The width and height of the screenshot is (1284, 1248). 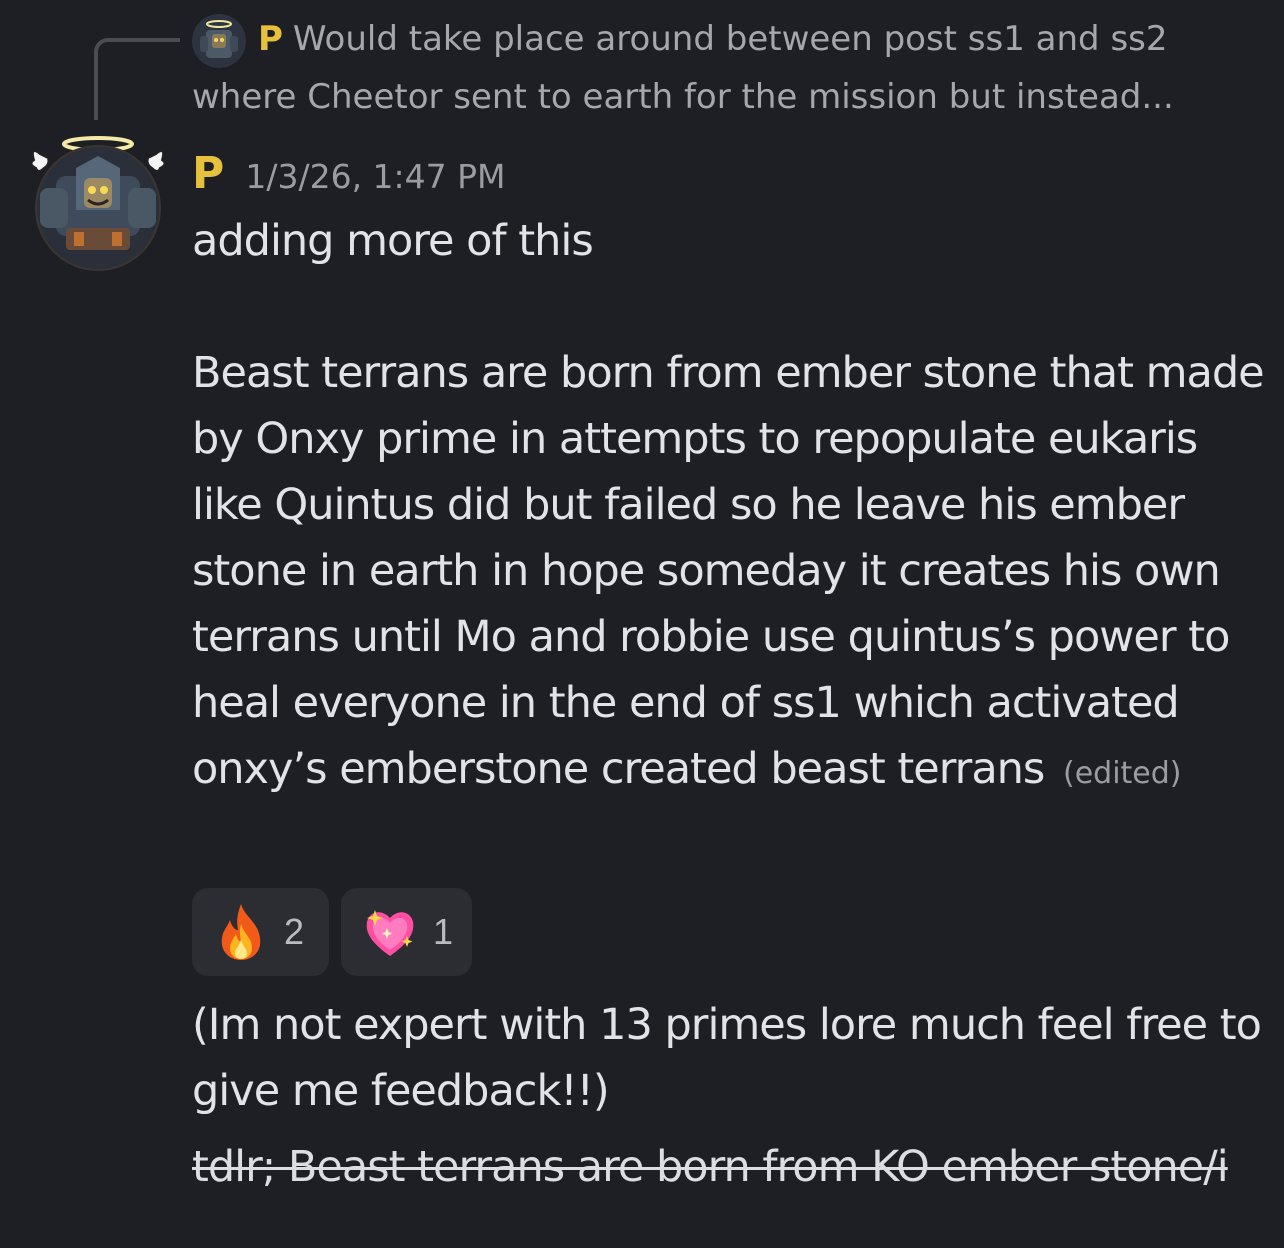 What do you see at coordinates (98, 202) in the screenshot?
I see `author-avatar` at bounding box center [98, 202].